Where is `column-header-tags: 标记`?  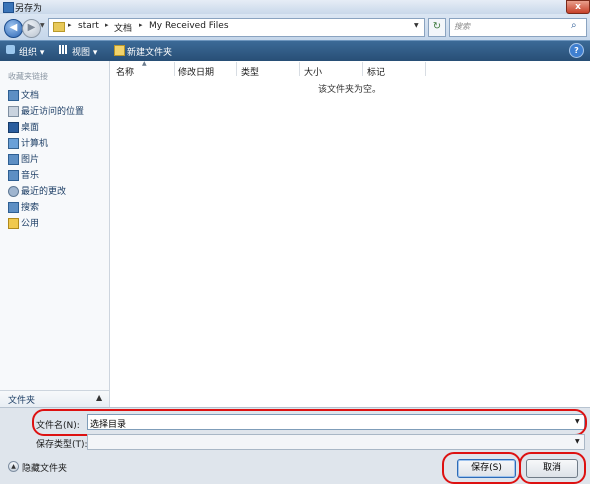 column-header-tags: 标记 is located at coordinates (376, 71).